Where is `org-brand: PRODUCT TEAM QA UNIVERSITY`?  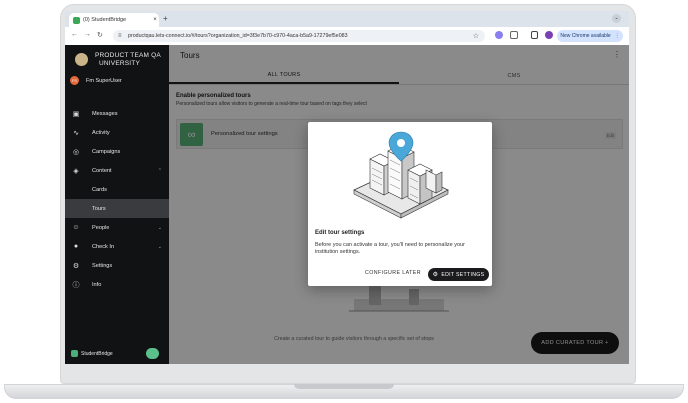
org-brand: PRODUCT TEAM QA UNIVERSITY is located at coordinates (119, 61).